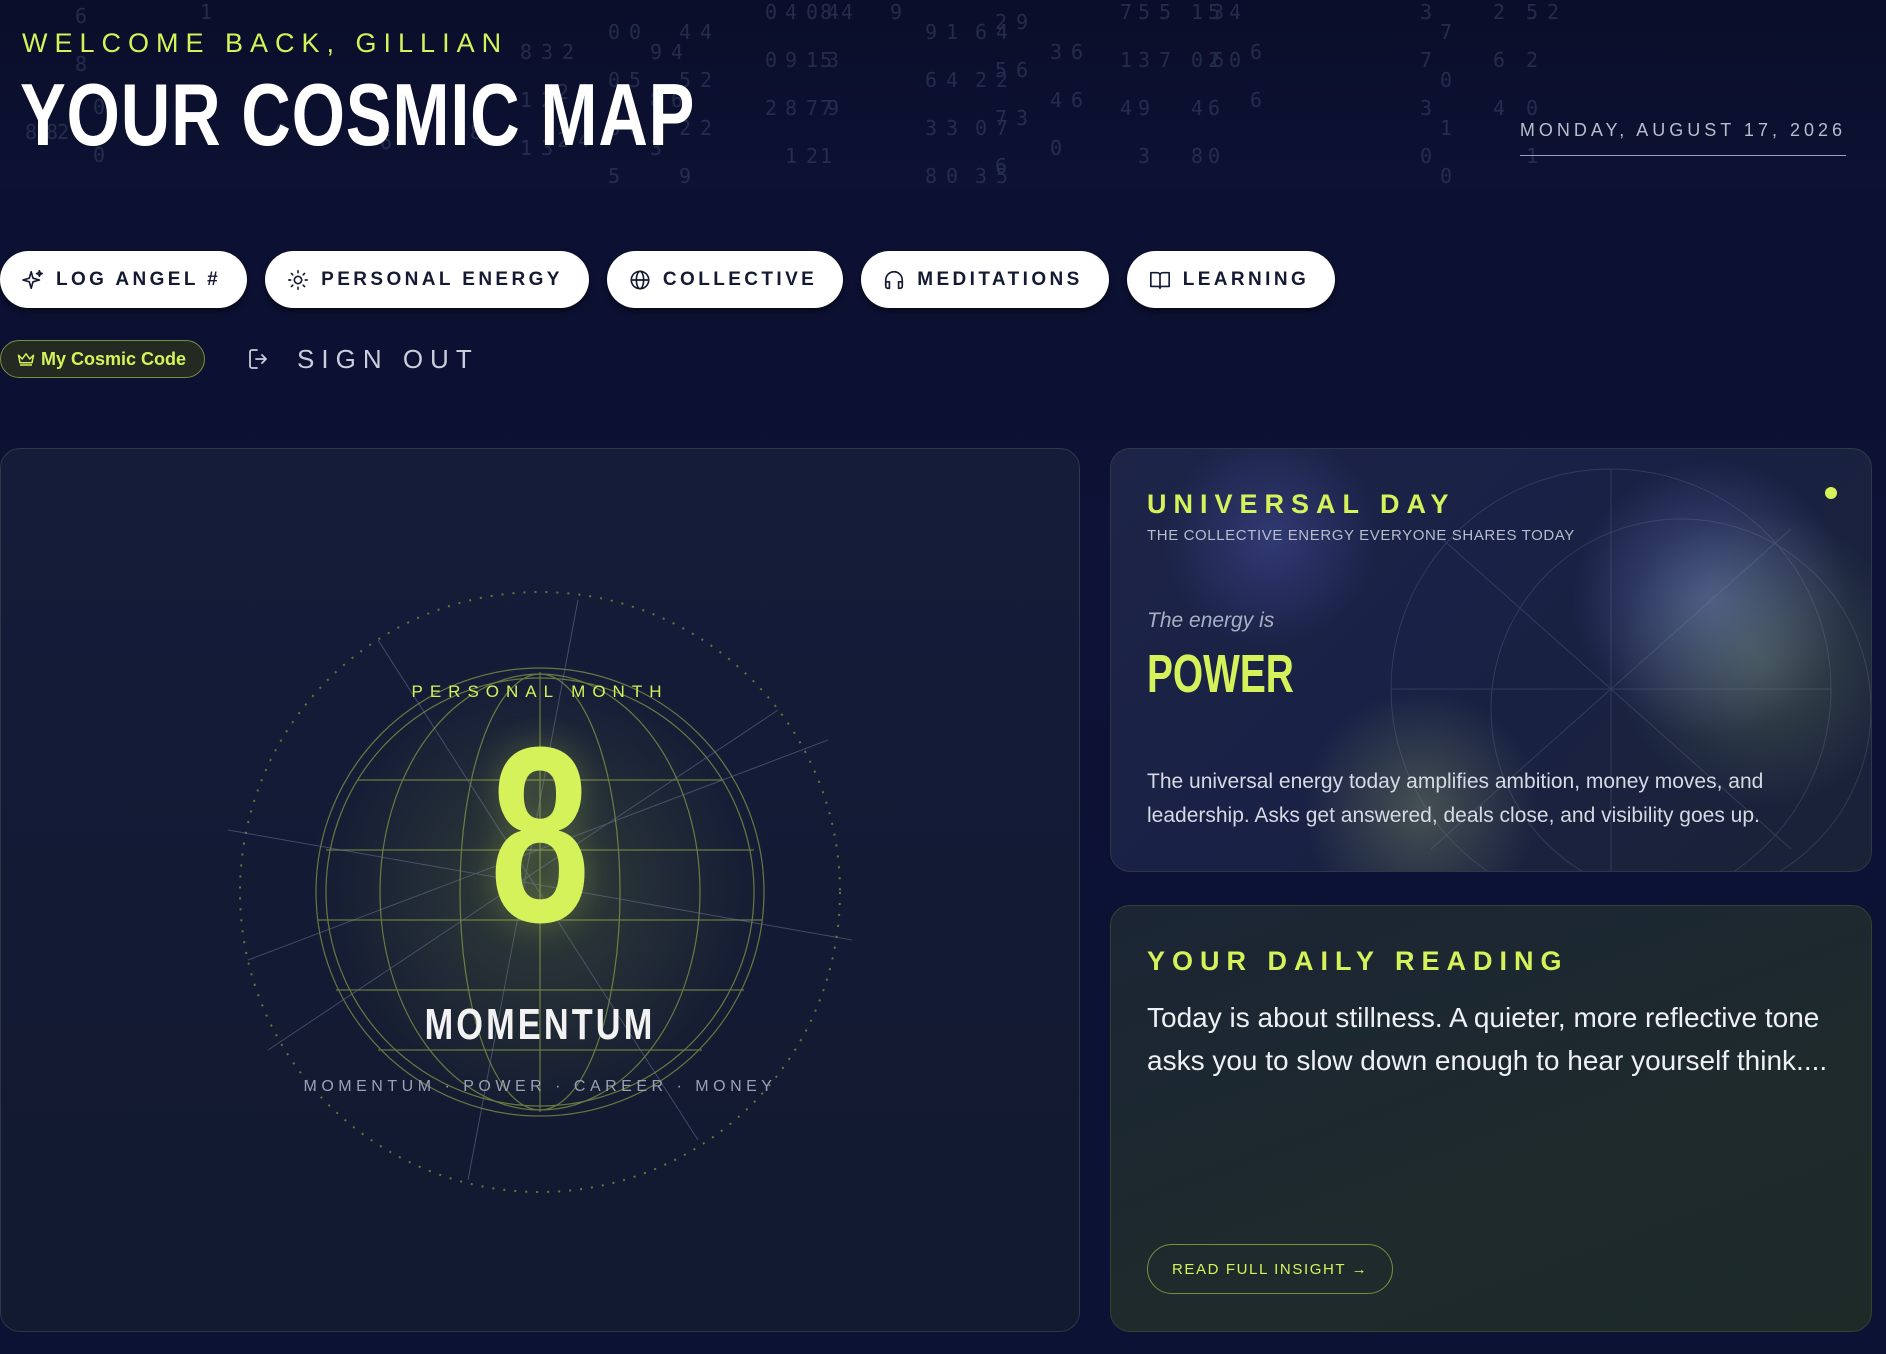 This screenshot has width=1886, height=1354. What do you see at coordinates (1211, 620) in the screenshot?
I see `energy-intro: The energy is` at bounding box center [1211, 620].